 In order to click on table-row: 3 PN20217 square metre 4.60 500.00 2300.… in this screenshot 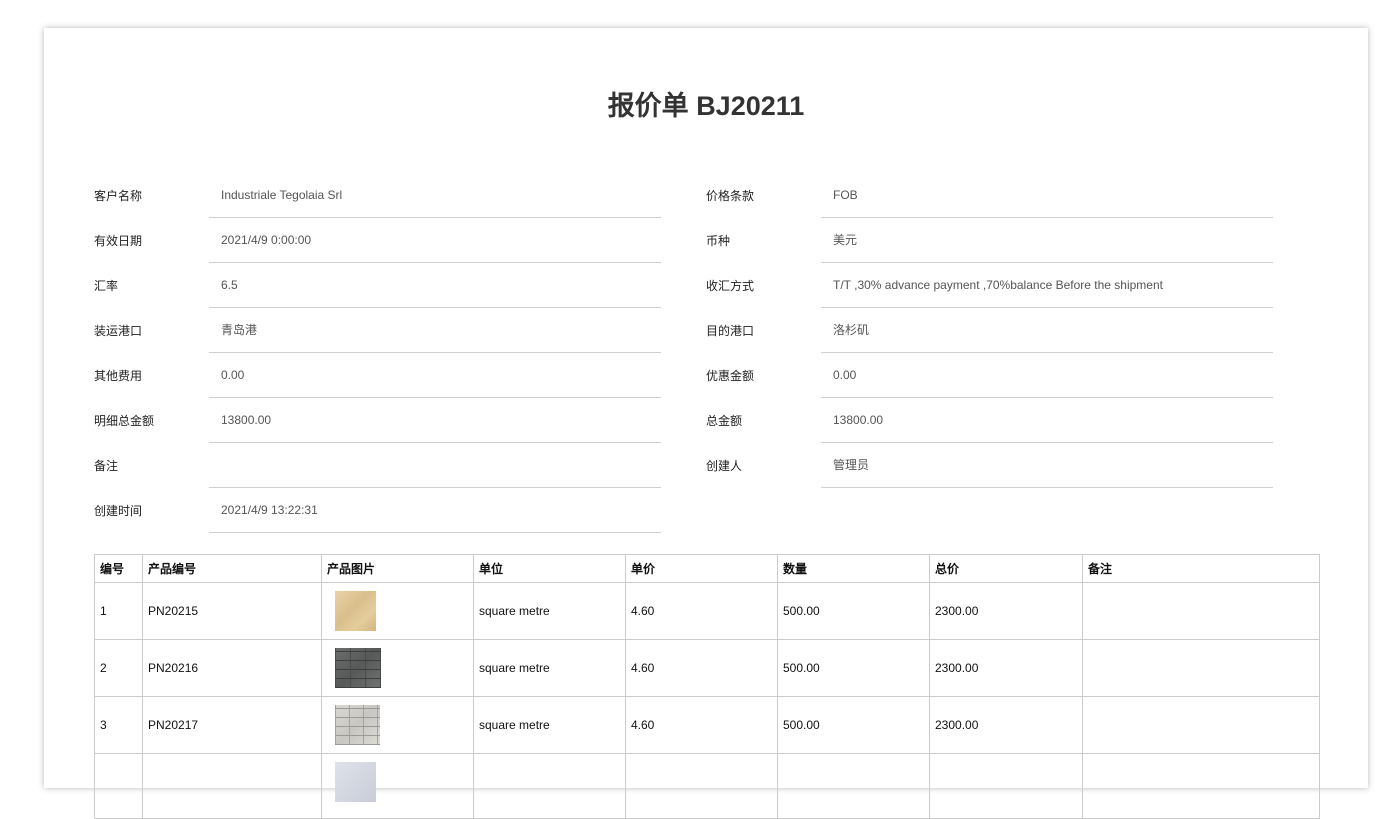, I will do `click(707, 725)`.